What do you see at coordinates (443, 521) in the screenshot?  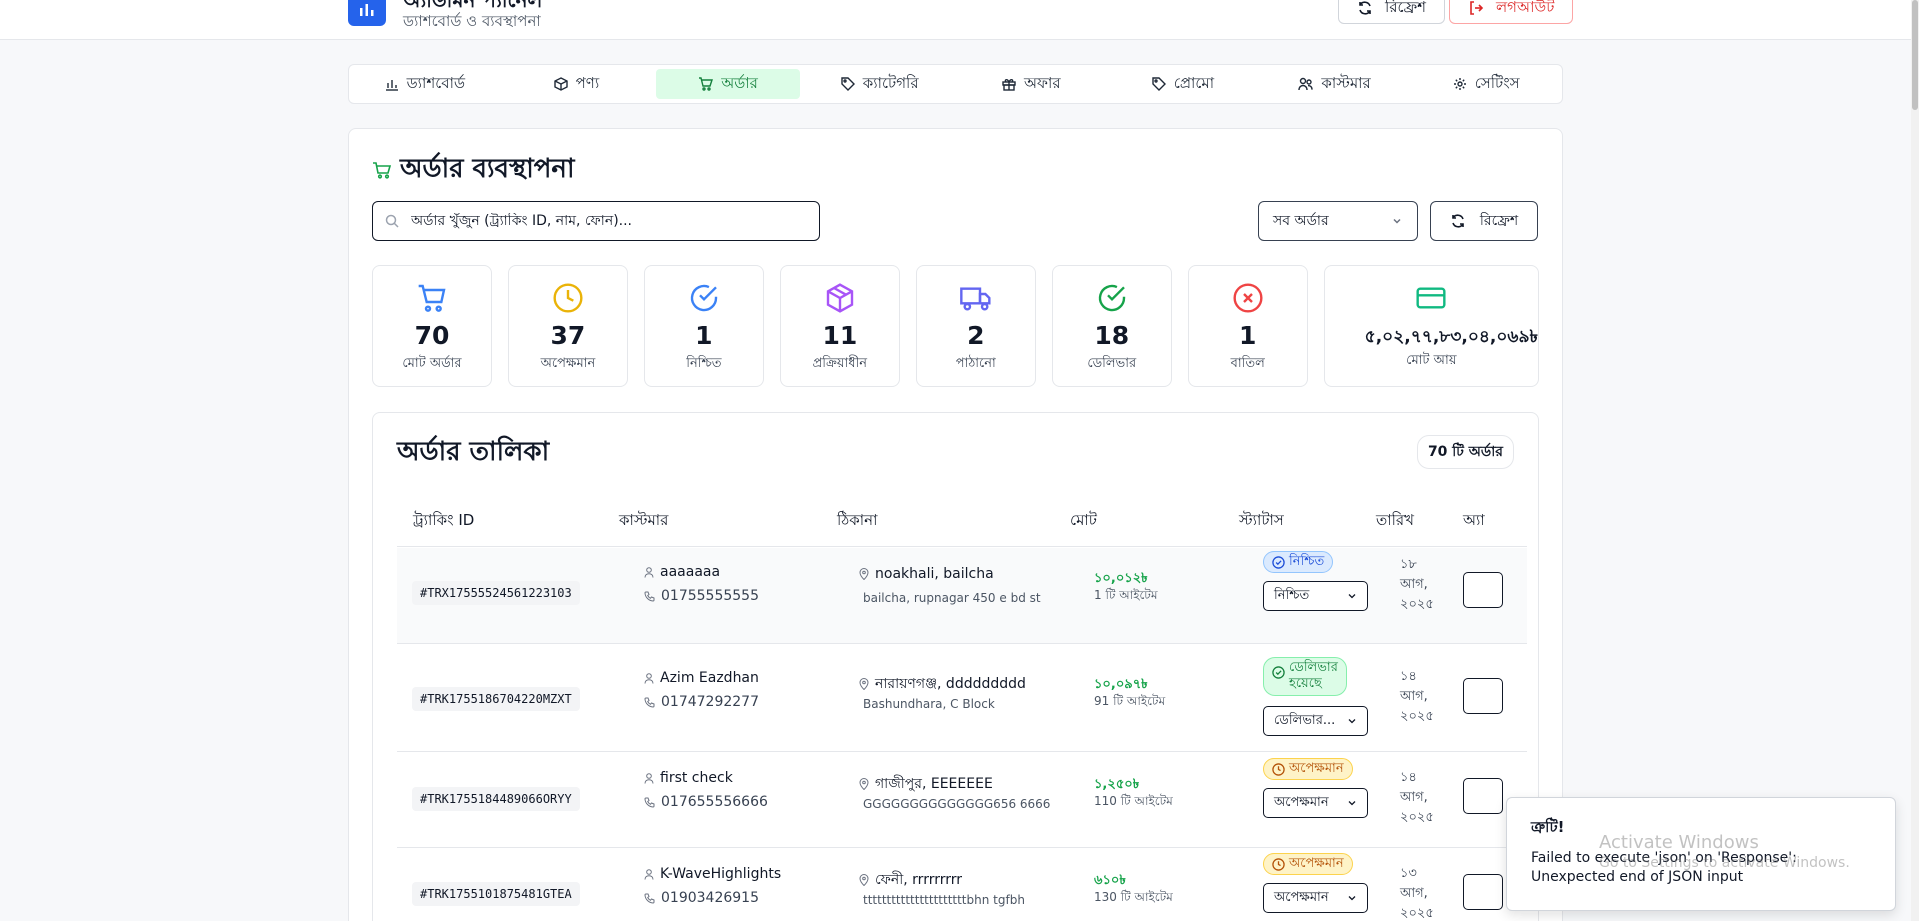 I see `col-header-tracking: ট্র্যাকিং ID` at bounding box center [443, 521].